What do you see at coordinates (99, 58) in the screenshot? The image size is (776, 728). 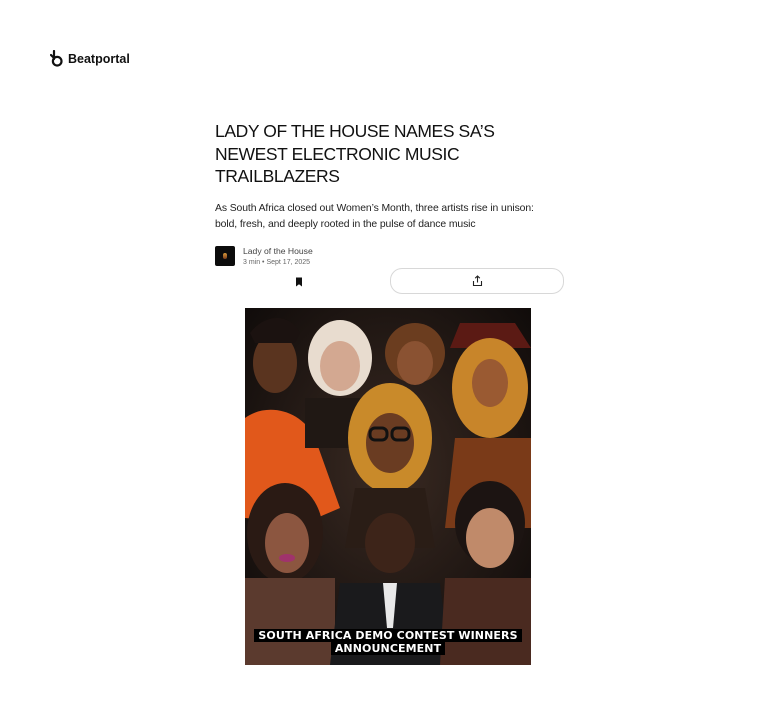 I see `brand-name: Beatportal` at bounding box center [99, 58].